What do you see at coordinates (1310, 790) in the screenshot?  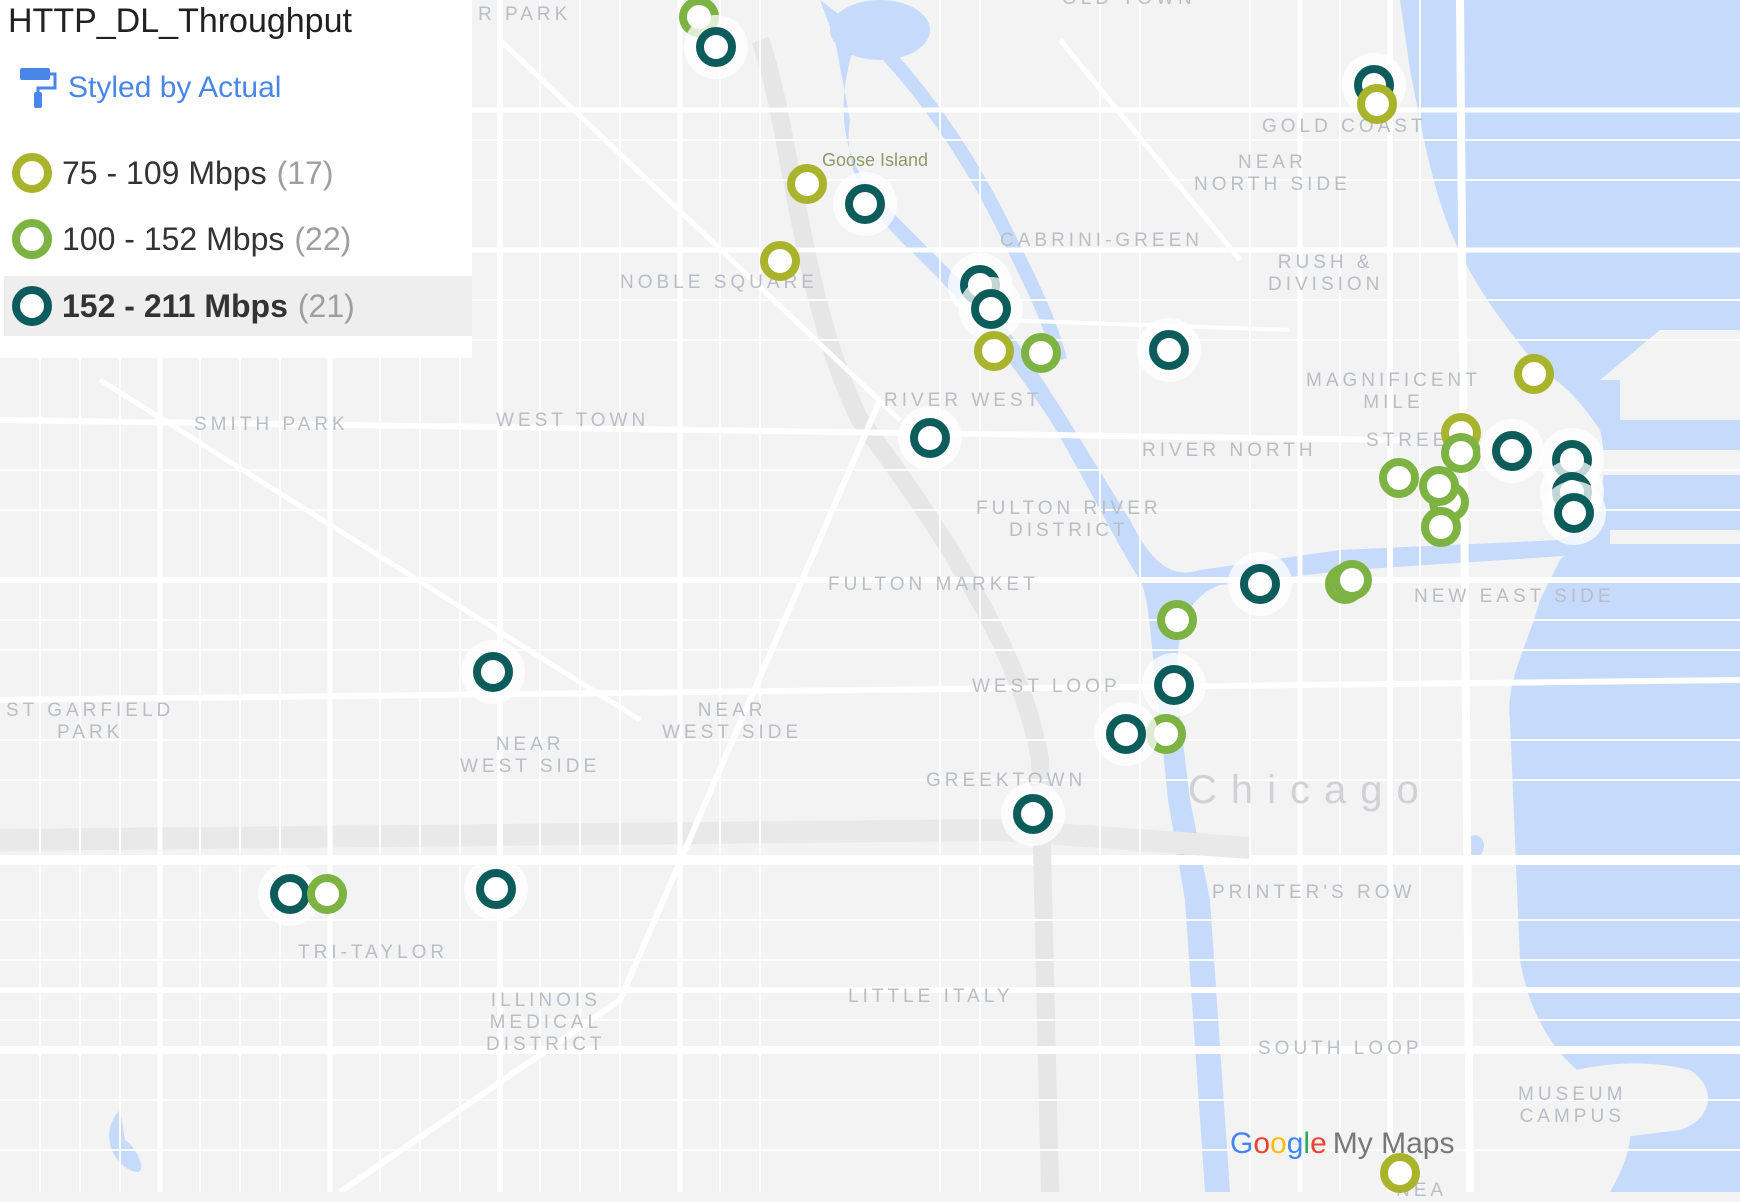 I see `city-label: Chicago` at bounding box center [1310, 790].